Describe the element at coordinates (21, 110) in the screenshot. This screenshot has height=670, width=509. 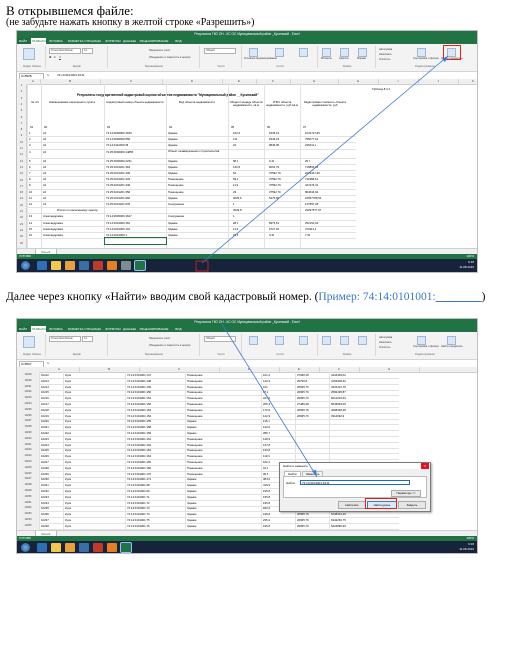
I see `row-number: 5` at that location.